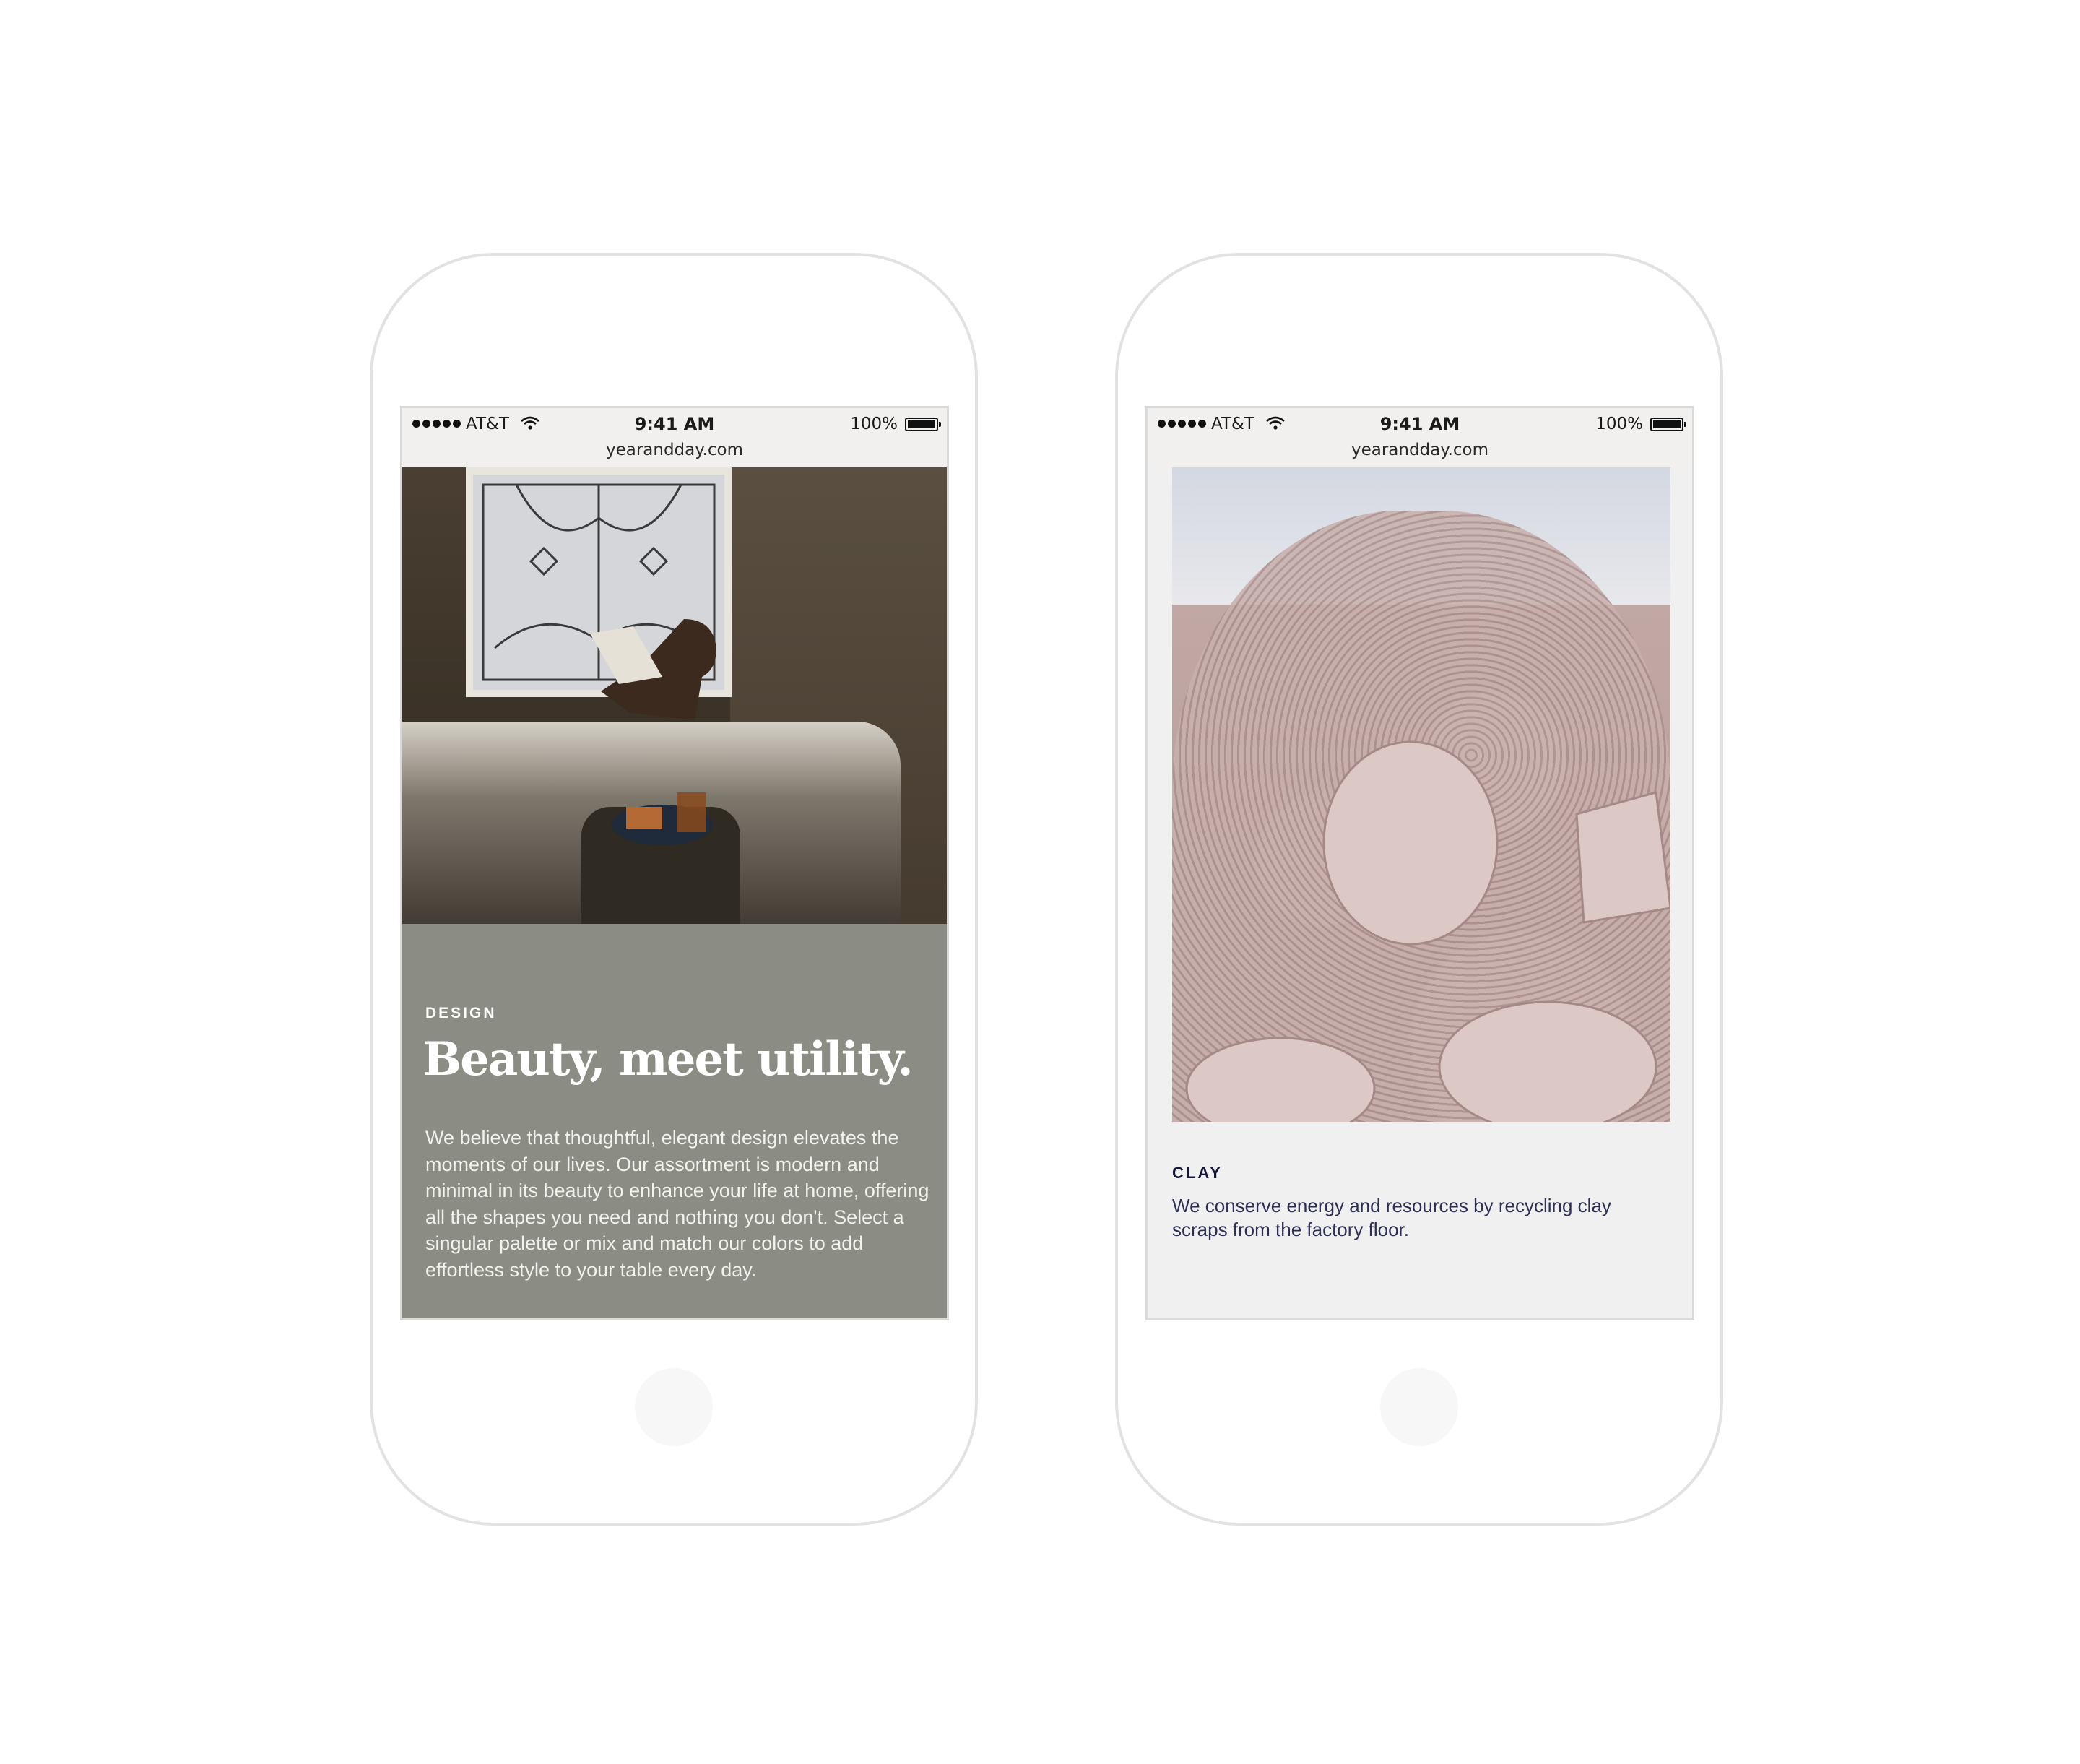  Describe the element at coordinates (674, 695) in the screenshot. I see `hero-photo-bath` at that location.